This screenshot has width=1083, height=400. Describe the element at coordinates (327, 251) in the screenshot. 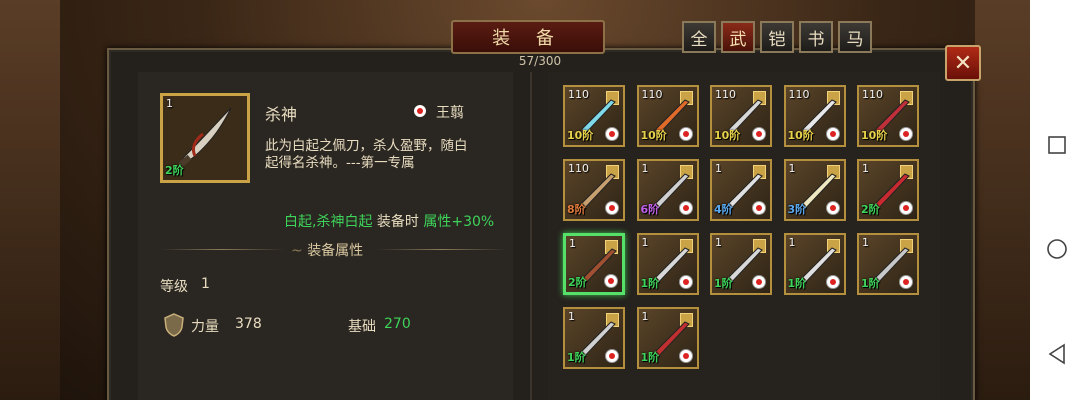

I see `section-title: ~ 装备属性` at that location.